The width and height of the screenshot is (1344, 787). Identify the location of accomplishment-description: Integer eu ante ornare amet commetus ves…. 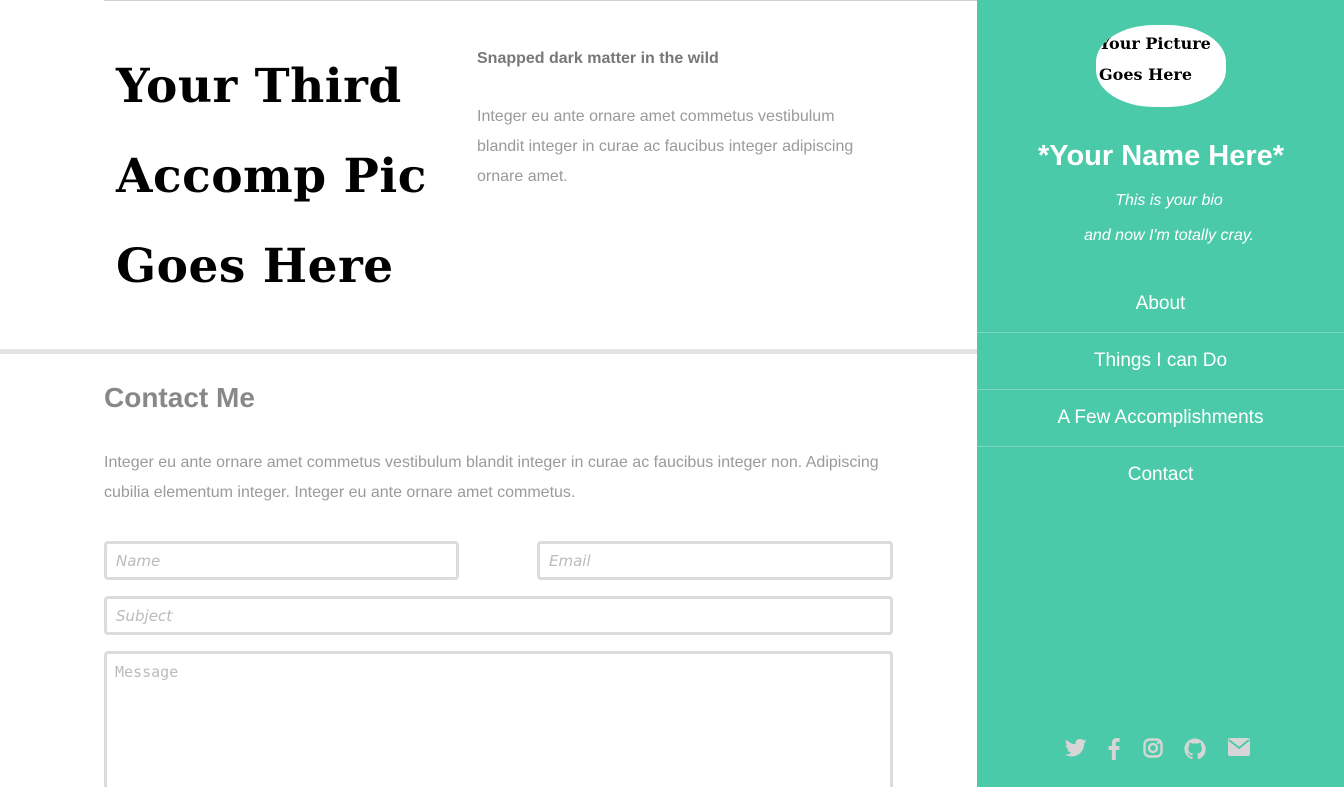
(665, 146).